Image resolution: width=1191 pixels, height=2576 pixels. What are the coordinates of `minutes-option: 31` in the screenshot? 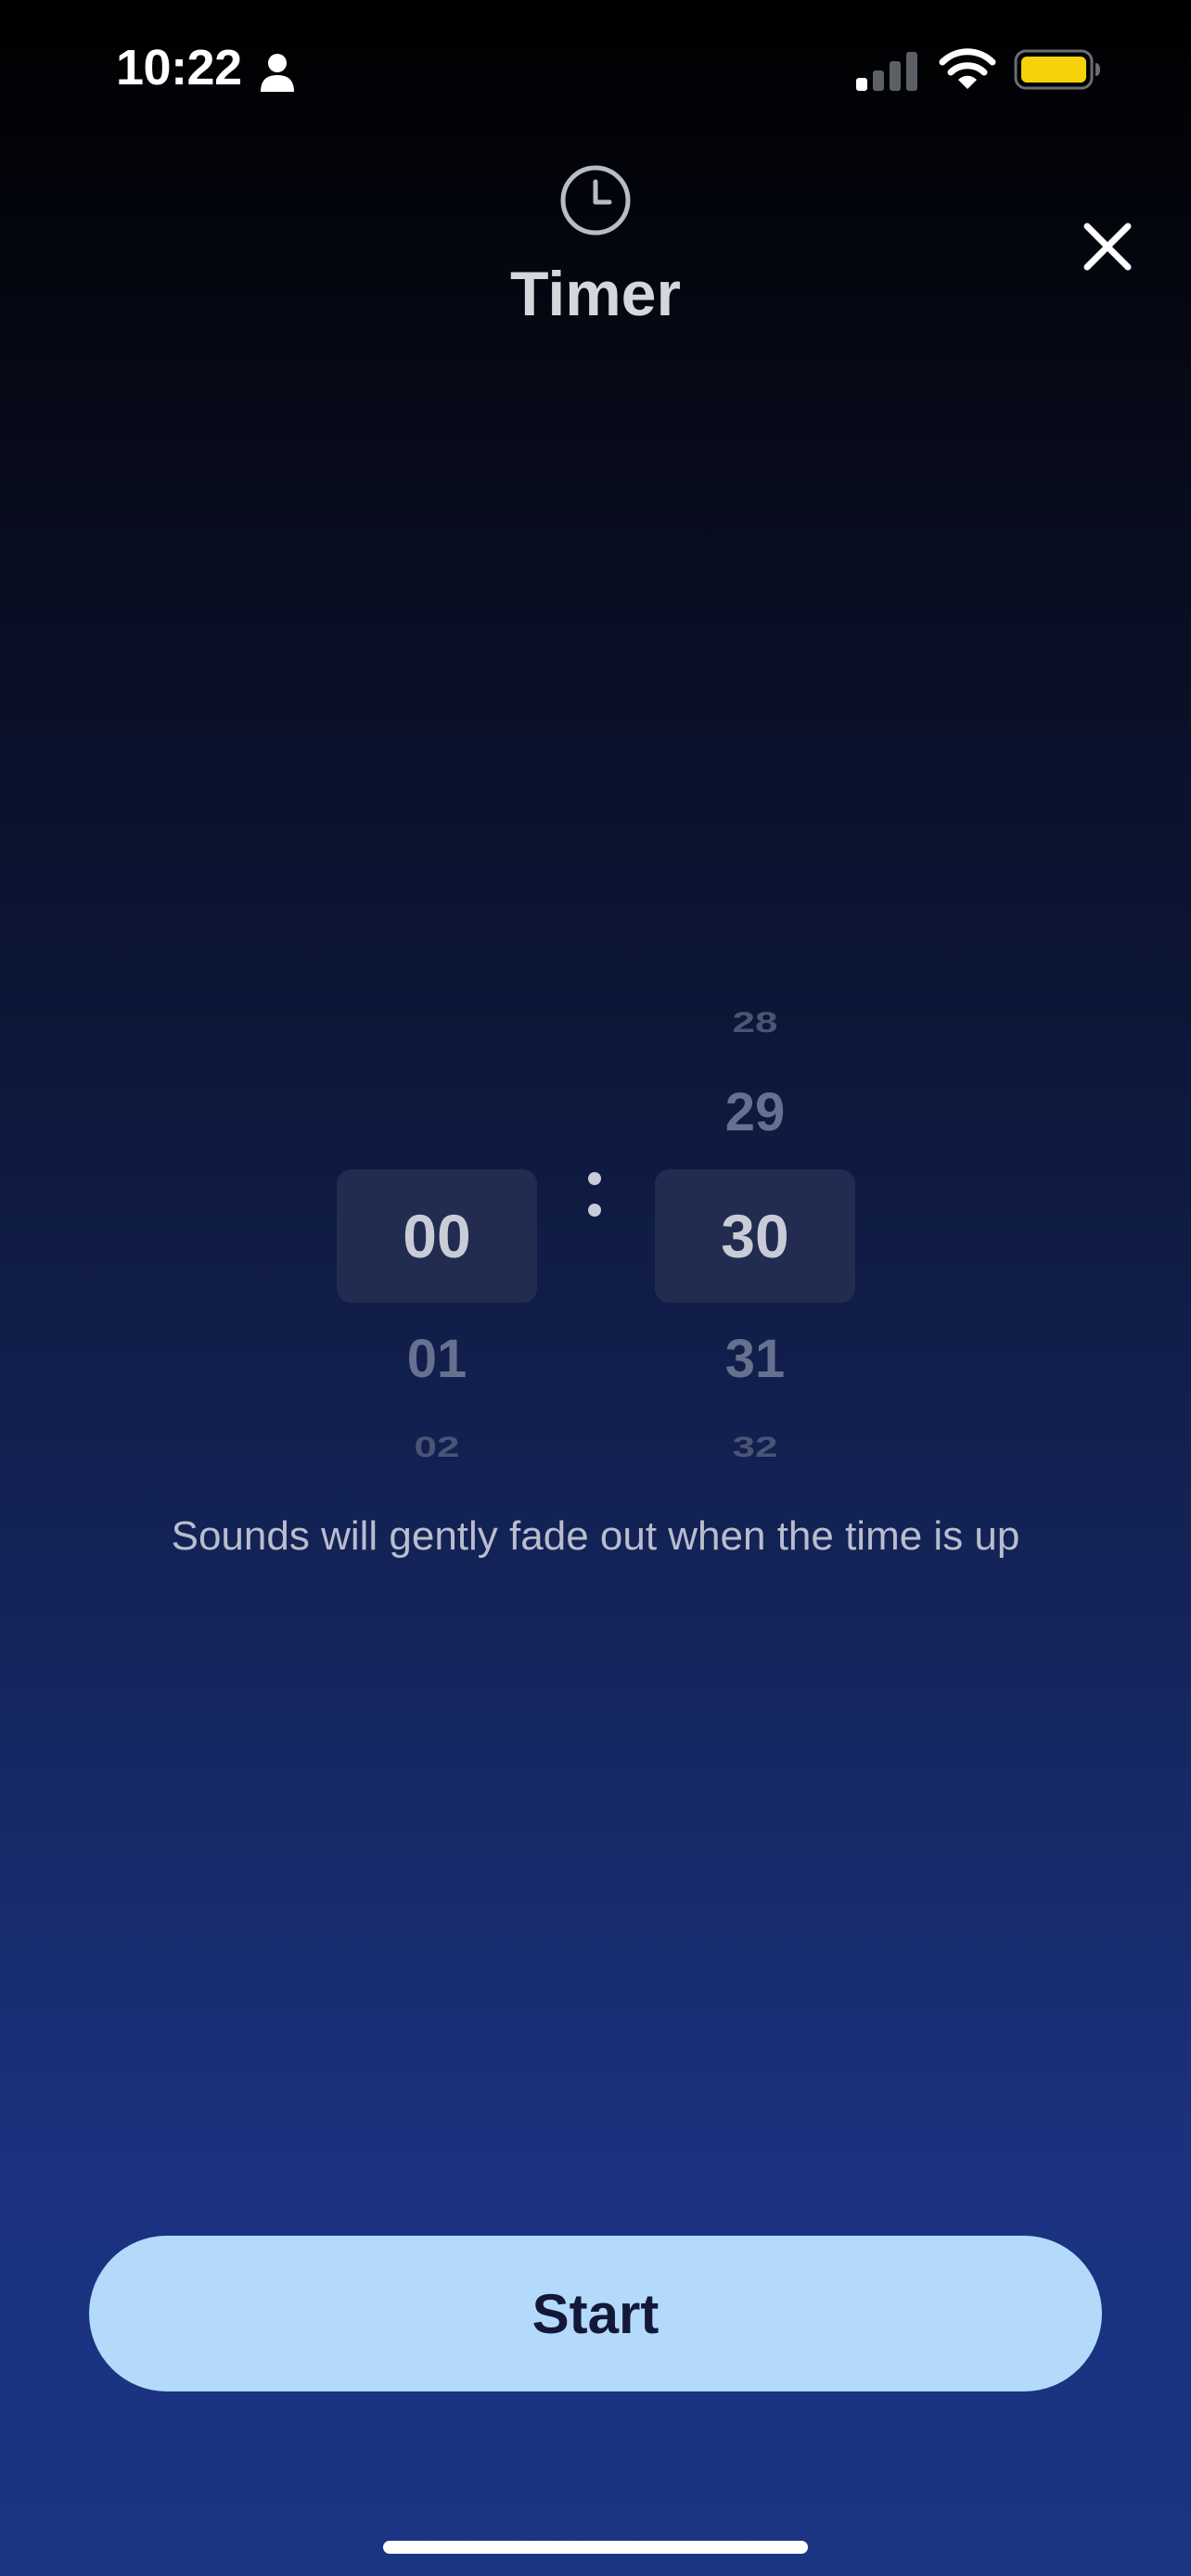 It's located at (755, 1359).